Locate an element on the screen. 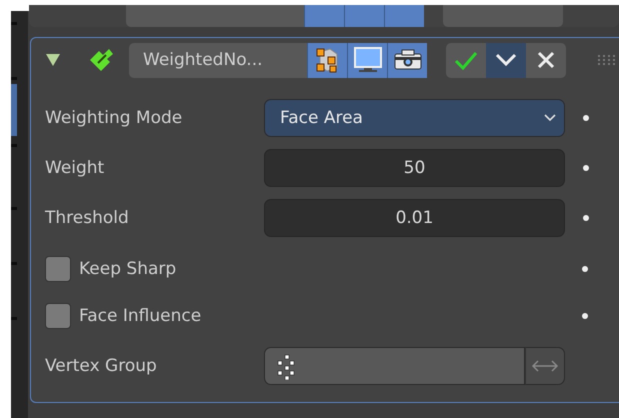 This screenshot has width=619, height=418. dropdown-button is located at coordinates (506, 60).